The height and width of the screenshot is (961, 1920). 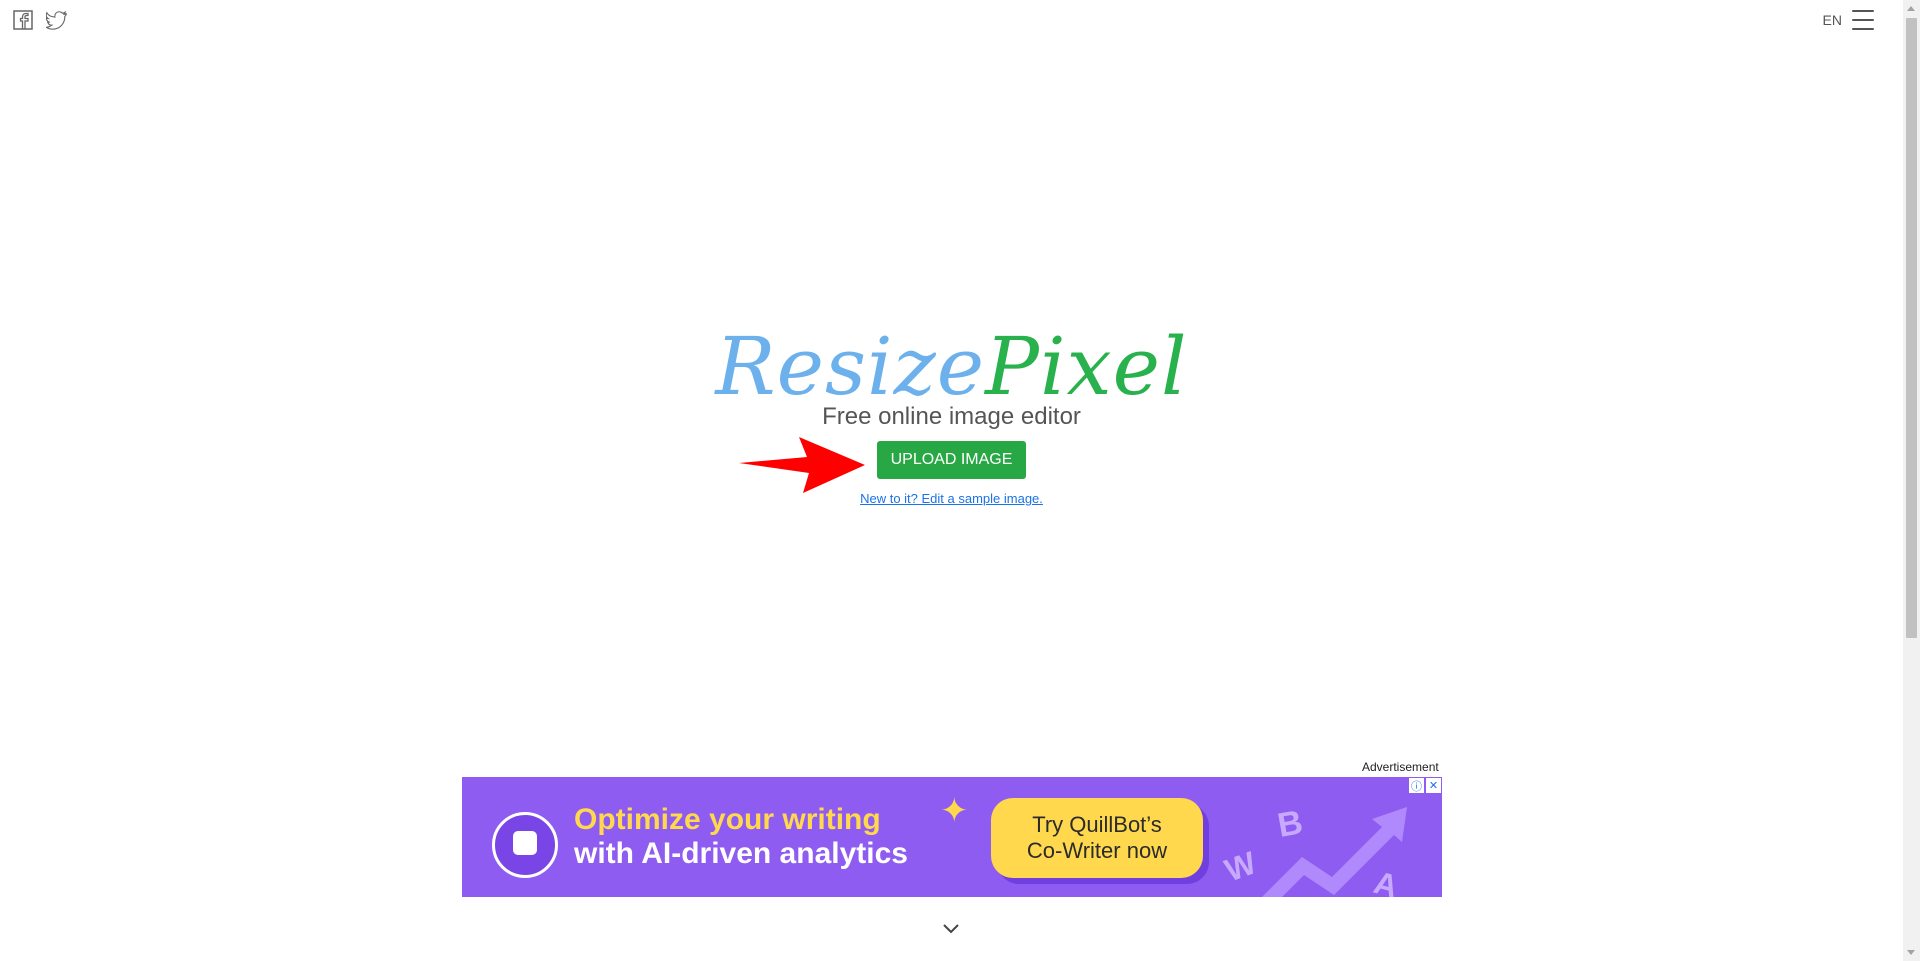 I want to click on ad-headline-line1: Optimize your writing, so click(x=727, y=819).